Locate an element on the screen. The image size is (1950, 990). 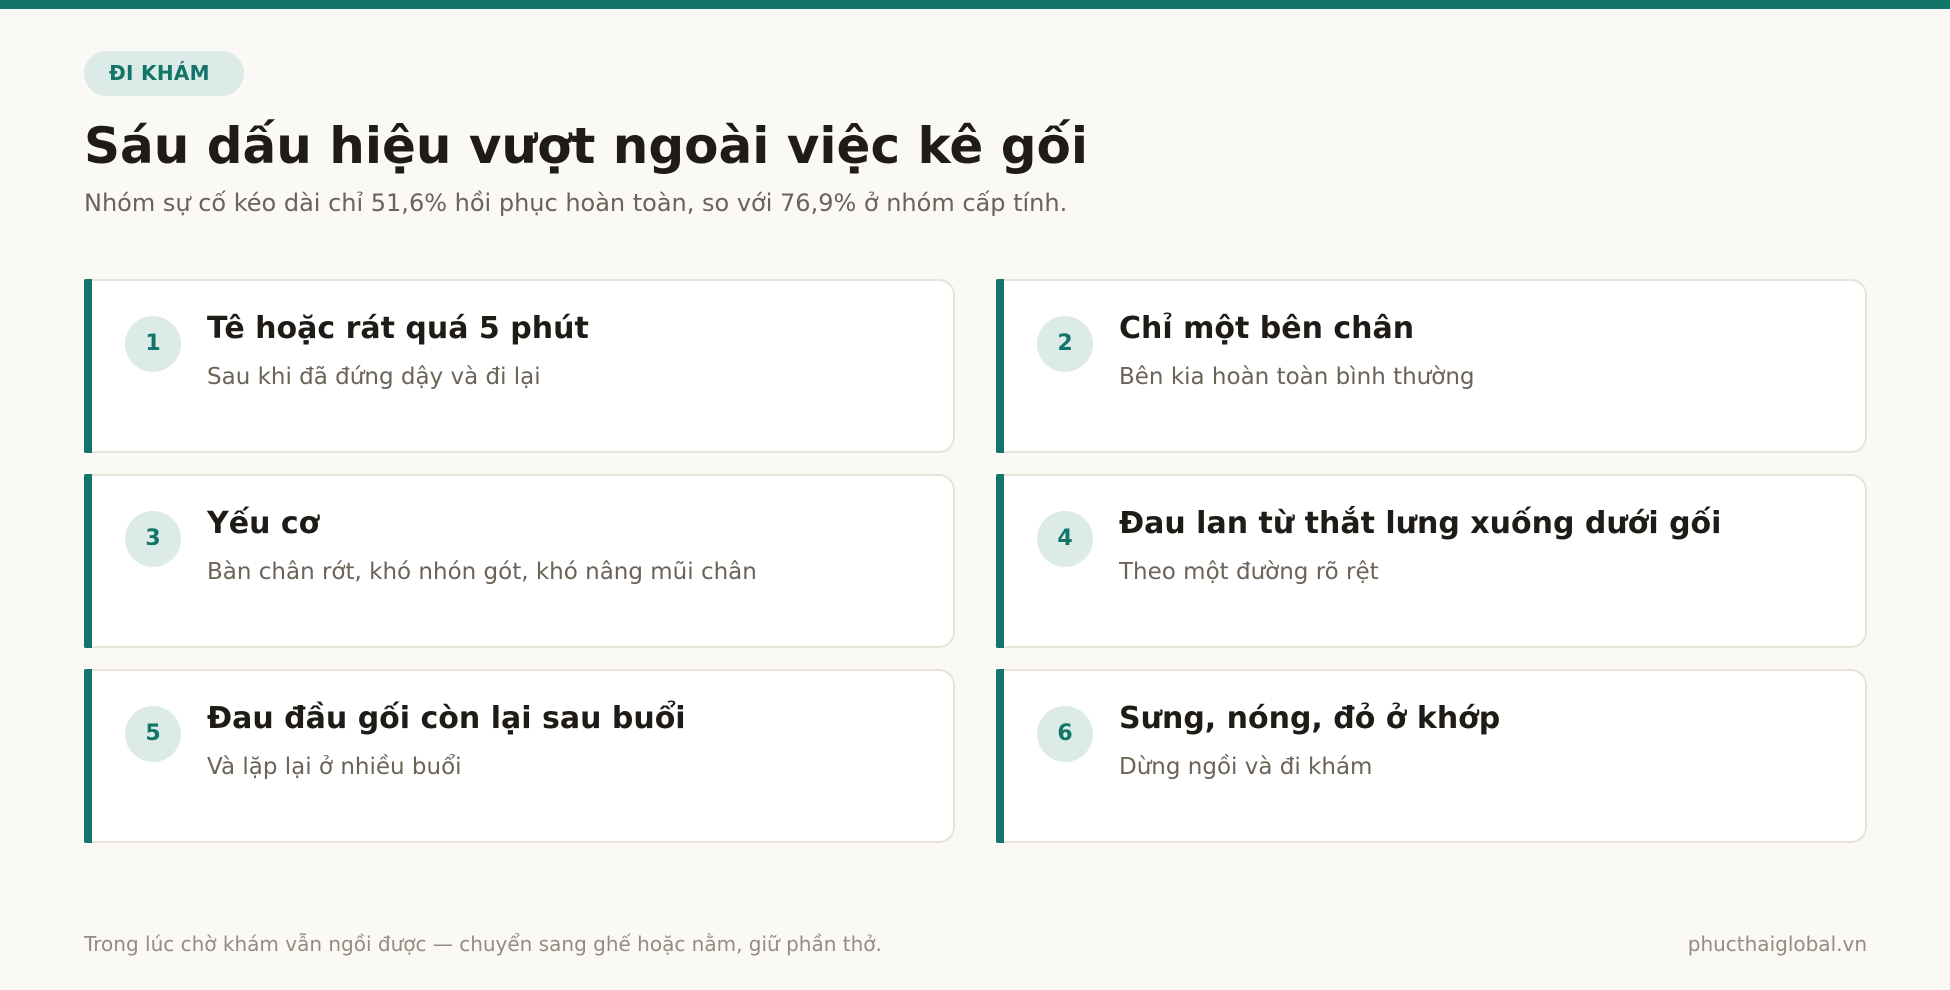
sign-number-badge: 4 is located at coordinates (1065, 539).